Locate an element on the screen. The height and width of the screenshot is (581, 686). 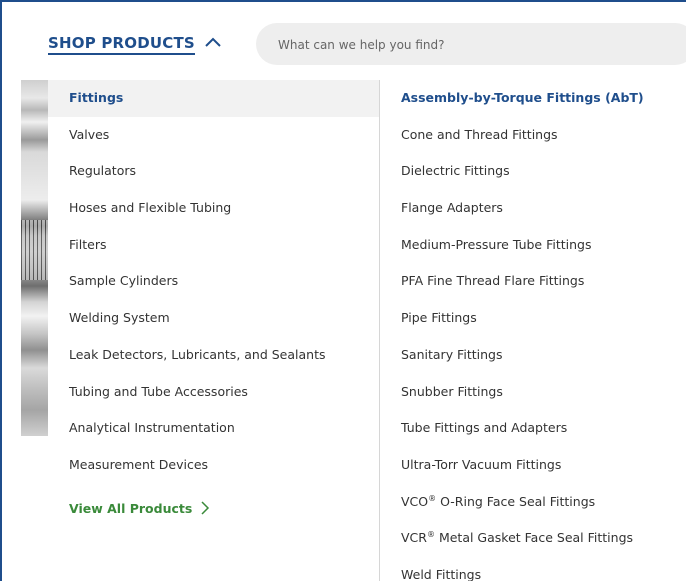
vco-label-rest: O-Ring Face Seal Fittings is located at coordinates (516, 501).